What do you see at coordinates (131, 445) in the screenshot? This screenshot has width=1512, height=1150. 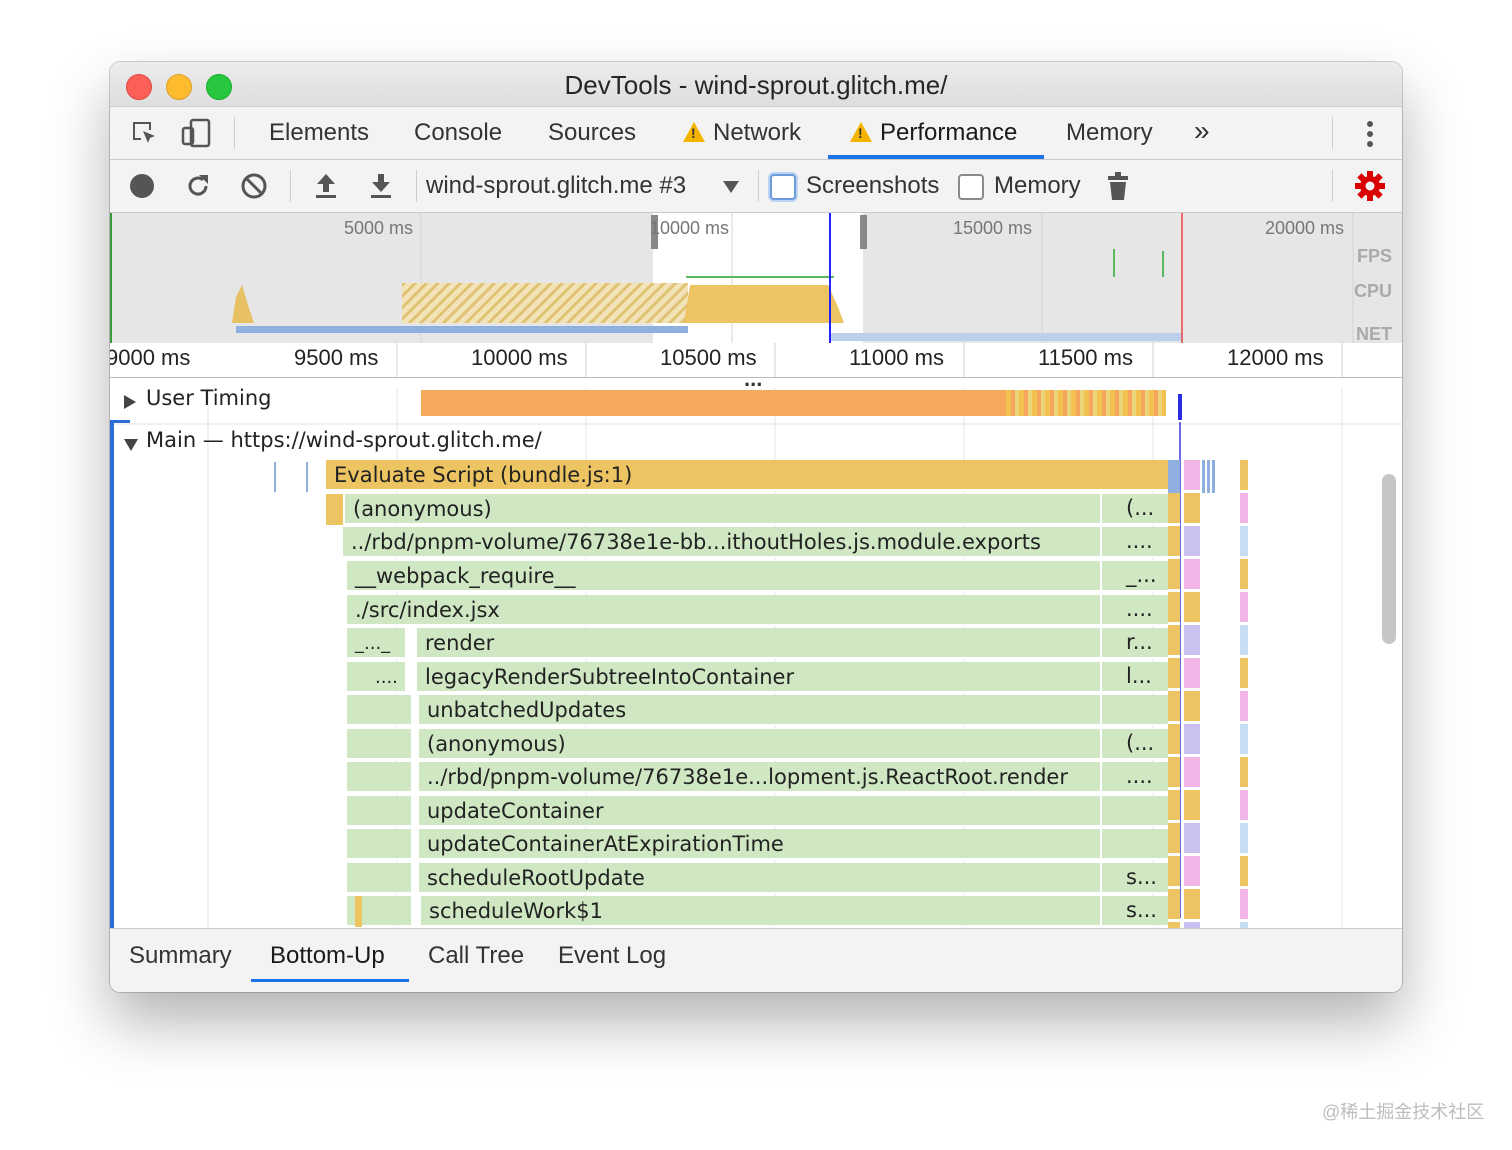 I see `collapse-arrow-icon` at bounding box center [131, 445].